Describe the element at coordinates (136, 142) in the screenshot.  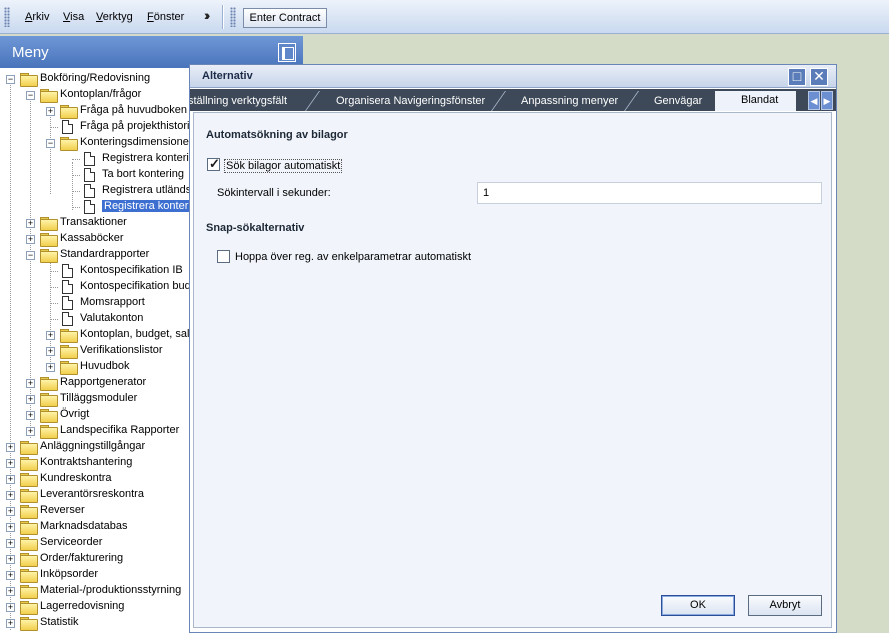
I see `tree-item-label: Konteringsdimensioner` at that location.